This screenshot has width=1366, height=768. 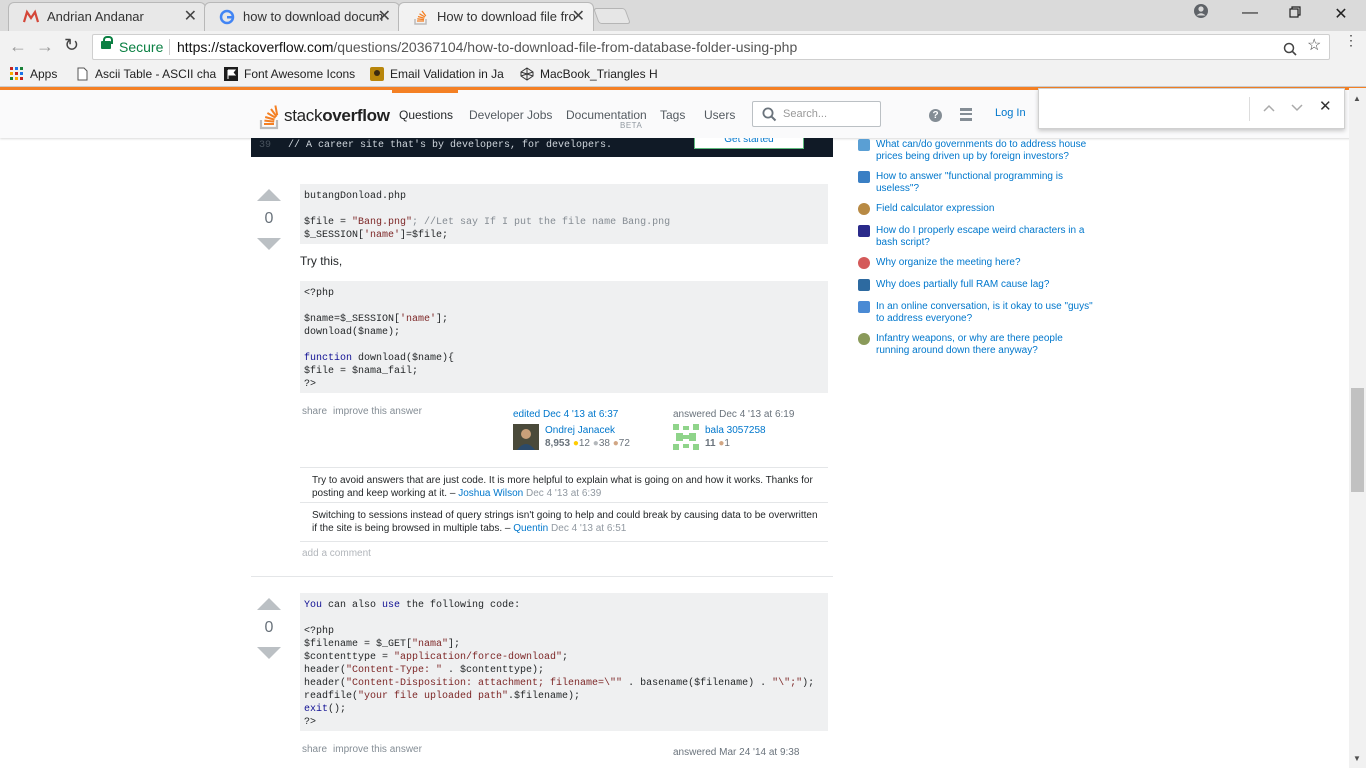 What do you see at coordinates (442, 319) in the screenshot?
I see `code-token: ];` at bounding box center [442, 319].